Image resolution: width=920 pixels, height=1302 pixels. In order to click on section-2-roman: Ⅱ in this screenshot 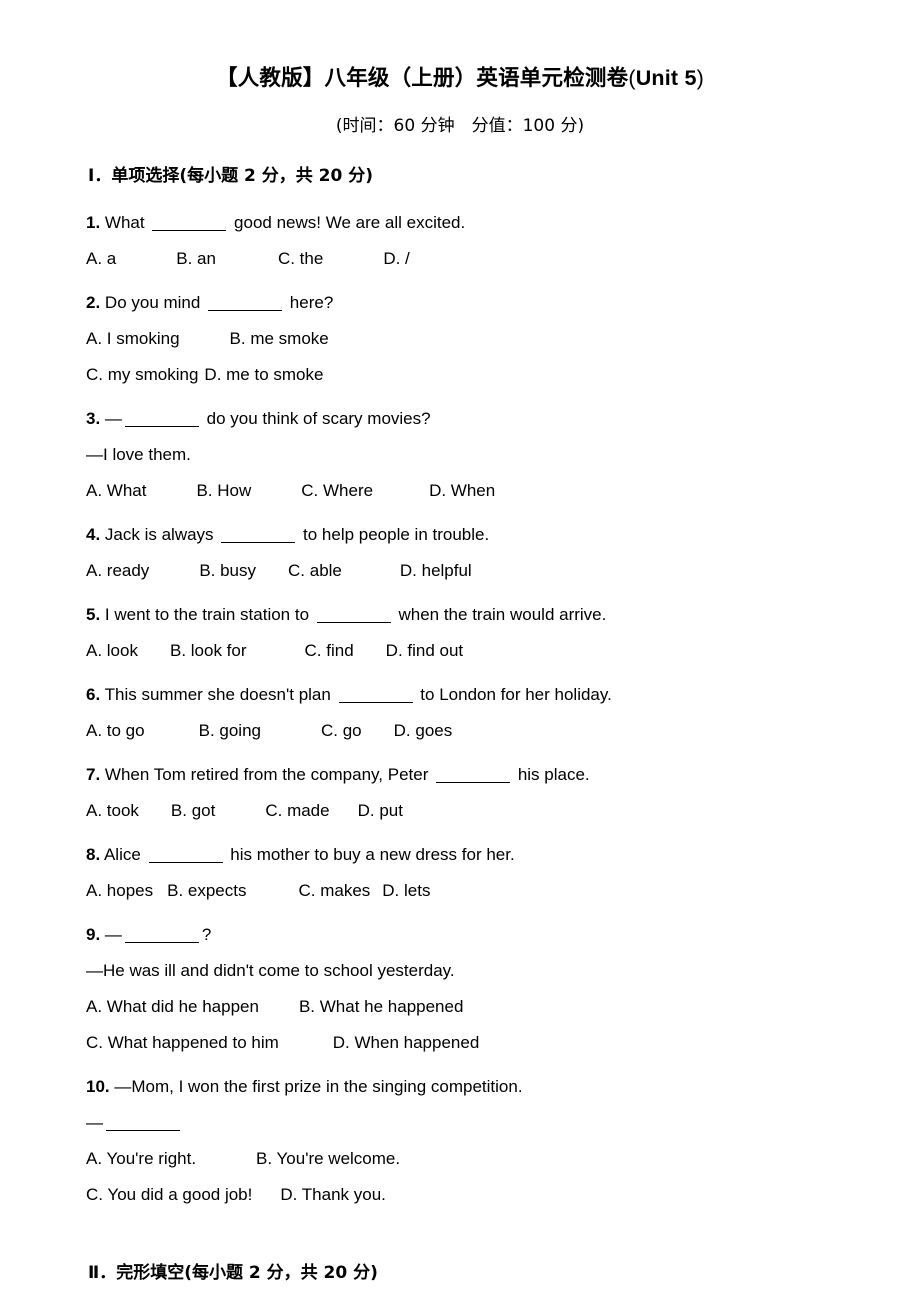, I will do `click(94, 1272)`.